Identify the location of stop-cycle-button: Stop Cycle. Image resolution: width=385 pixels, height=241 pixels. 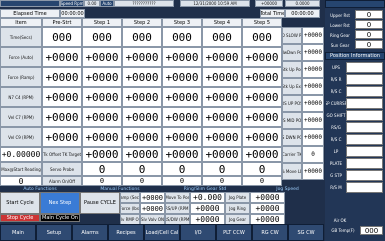
(20, 218).